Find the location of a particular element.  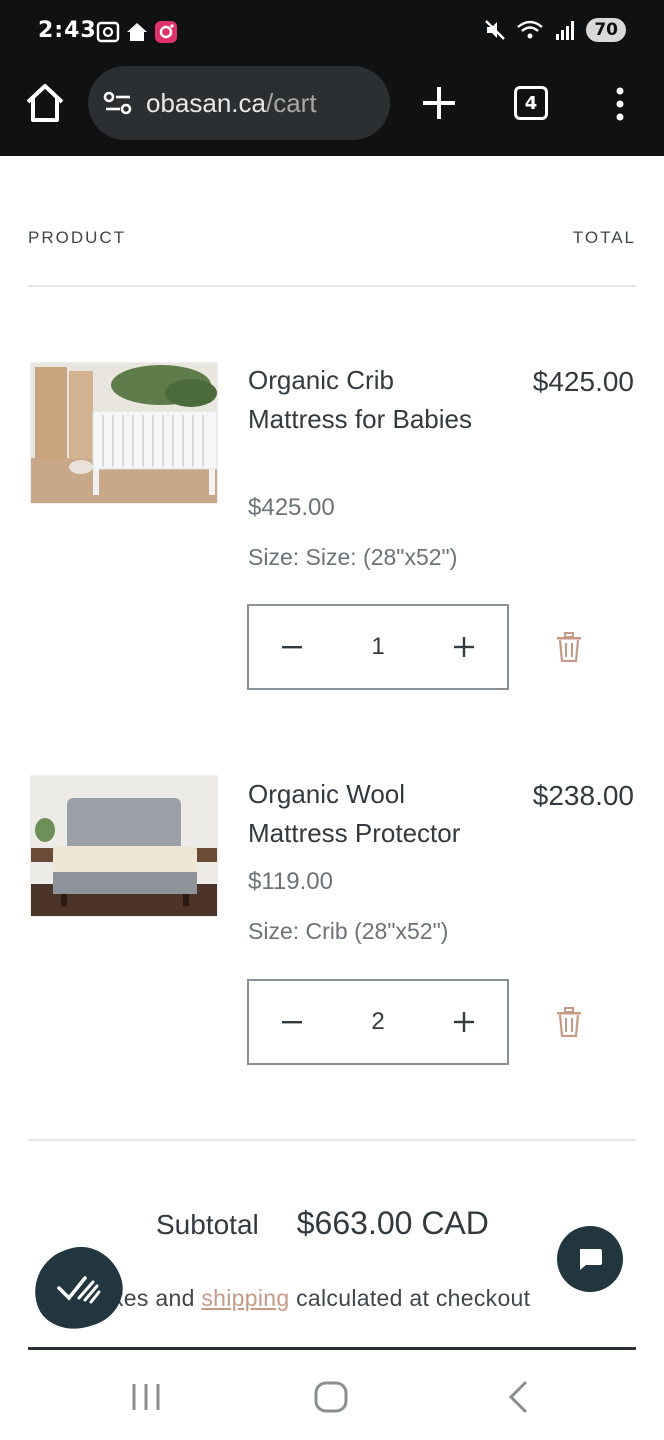

signal-icon is located at coordinates (565, 30).